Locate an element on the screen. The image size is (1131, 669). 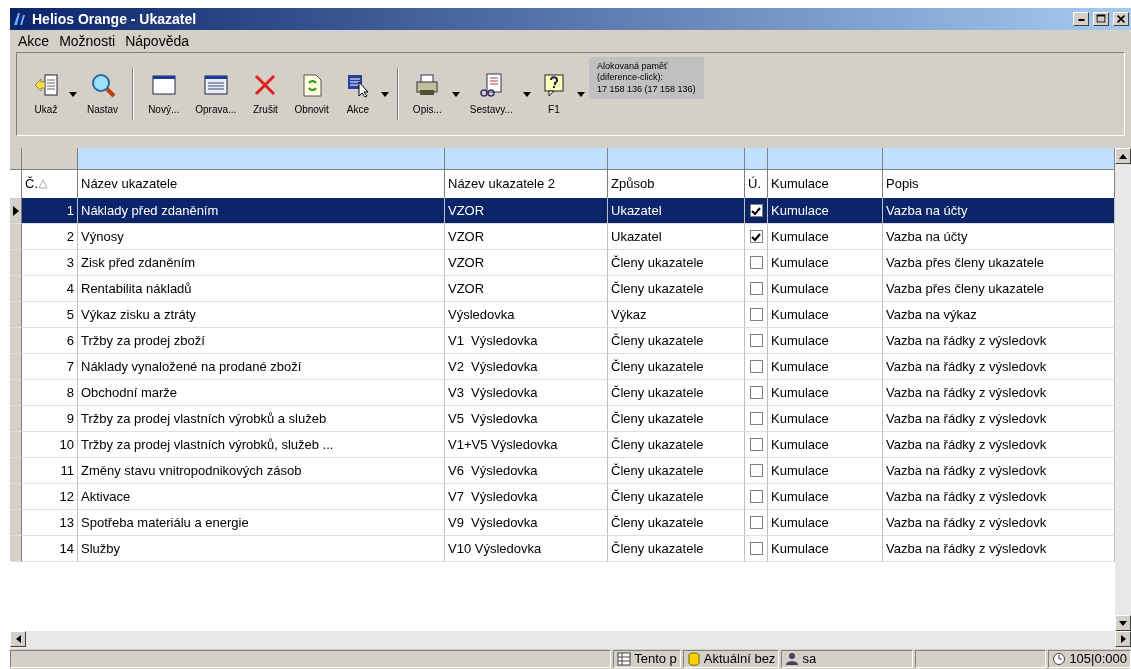
maximize-button is located at coordinates (1101, 19).